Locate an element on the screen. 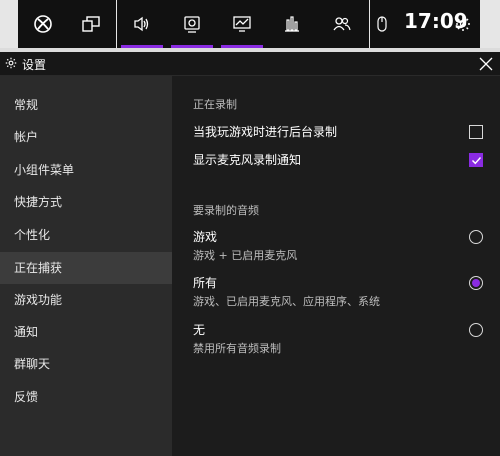  audio-option-none-label: 无 is located at coordinates (199, 330).